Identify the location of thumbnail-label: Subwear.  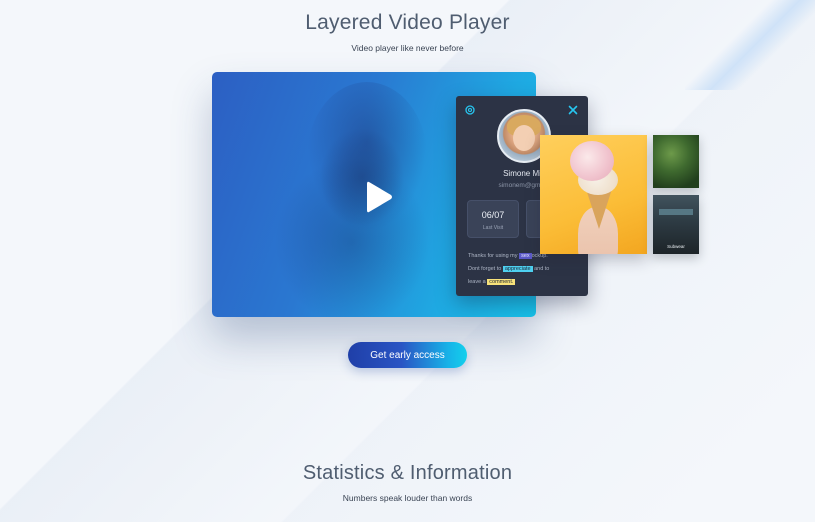
(676, 246).